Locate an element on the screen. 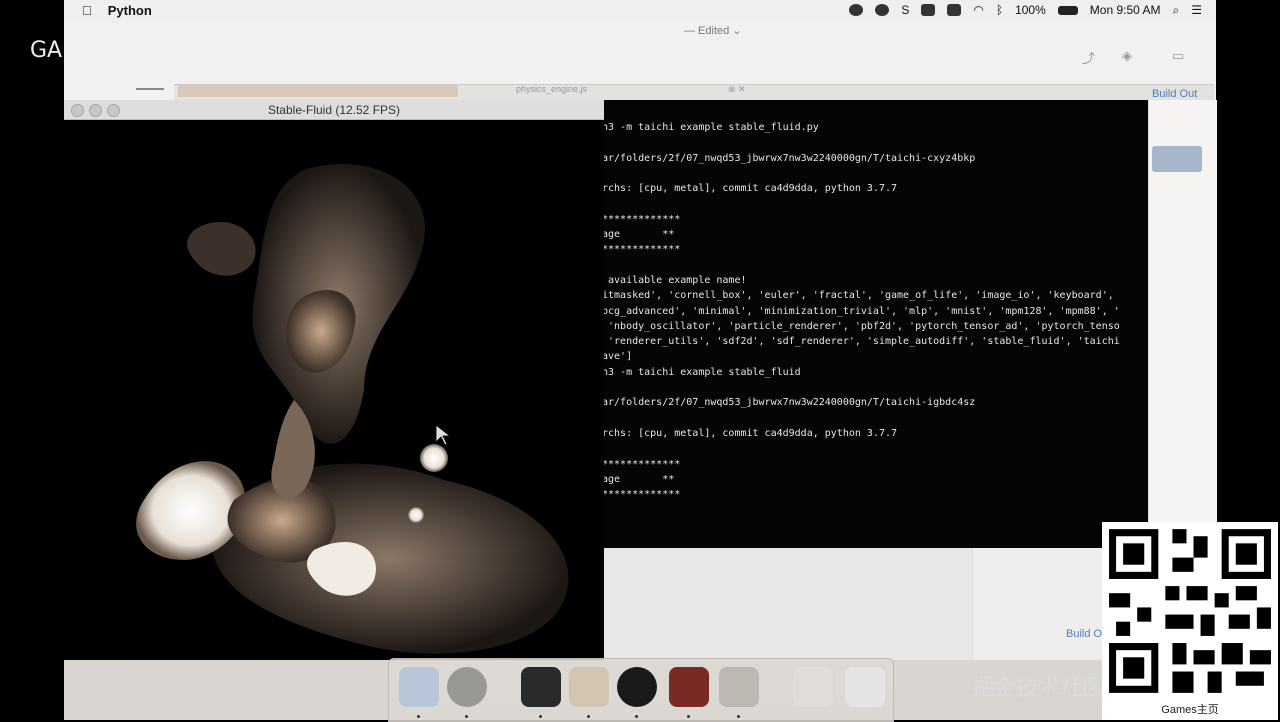 This screenshot has width=1280, height=722. build-out-label-bottom: Build O is located at coordinates (1084, 634).